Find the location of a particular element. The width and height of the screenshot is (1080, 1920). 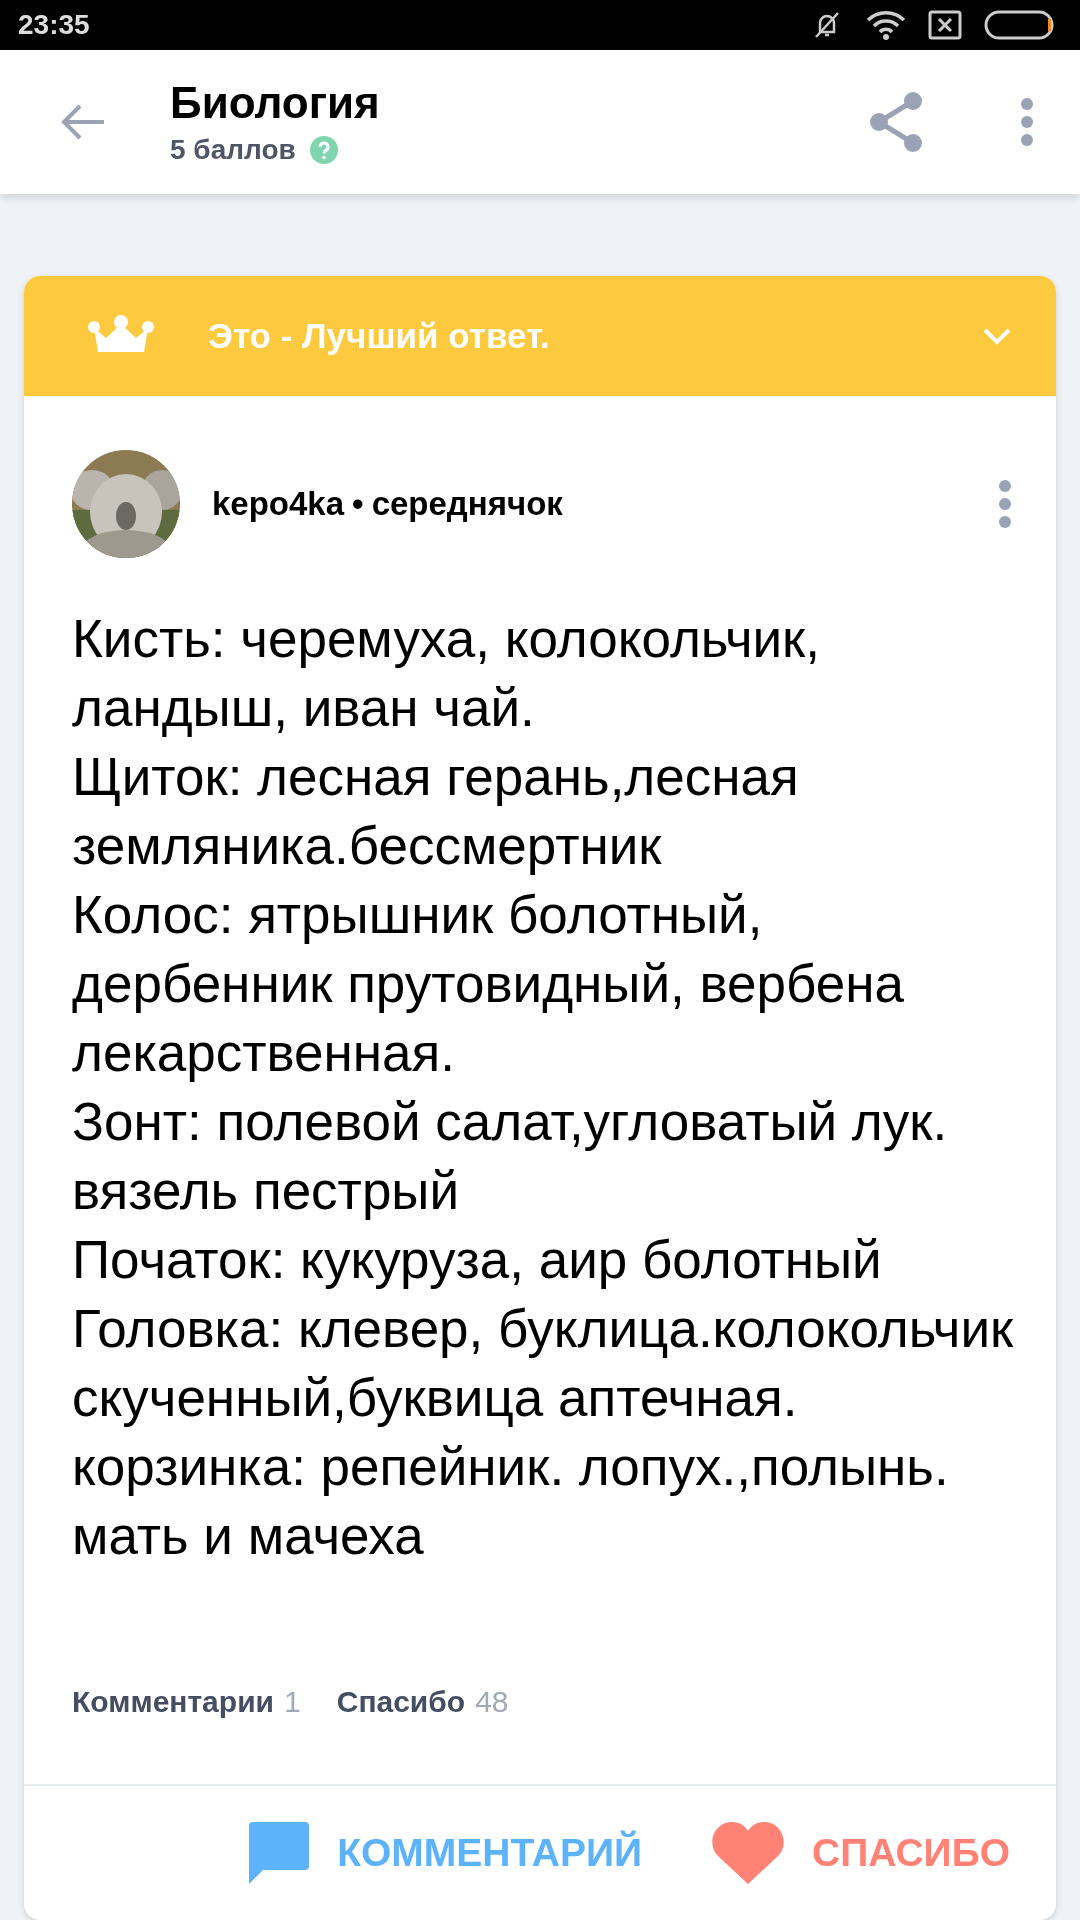

answer-text: Головка: клевер, буклица.колокольчик скученный,буквица аптечная. is located at coordinates (543, 1363).